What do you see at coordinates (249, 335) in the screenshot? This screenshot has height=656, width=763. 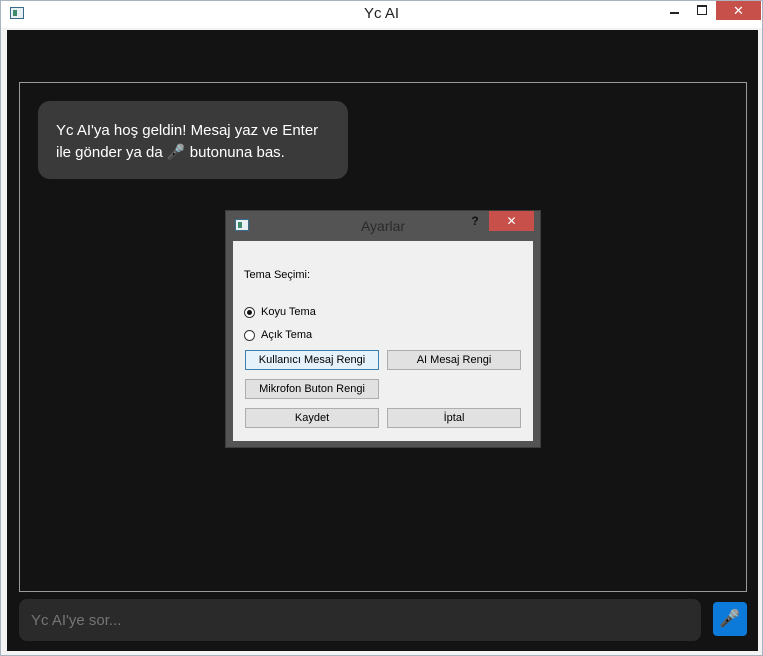 I see `radio-unchecked-icon` at bounding box center [249, 335].